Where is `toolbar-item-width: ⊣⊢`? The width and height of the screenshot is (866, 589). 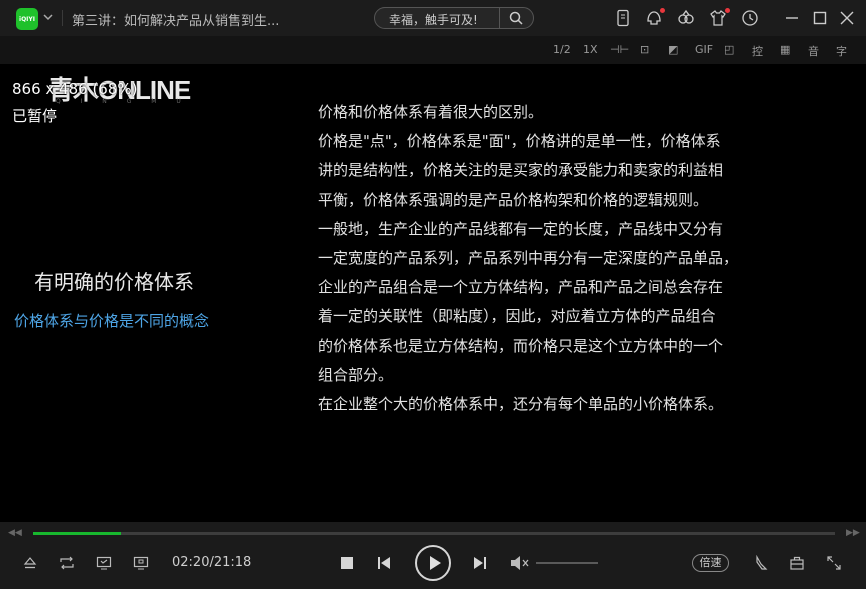 toolbar-item-width: ⊣⊢ is located at coordinates (619, 49).